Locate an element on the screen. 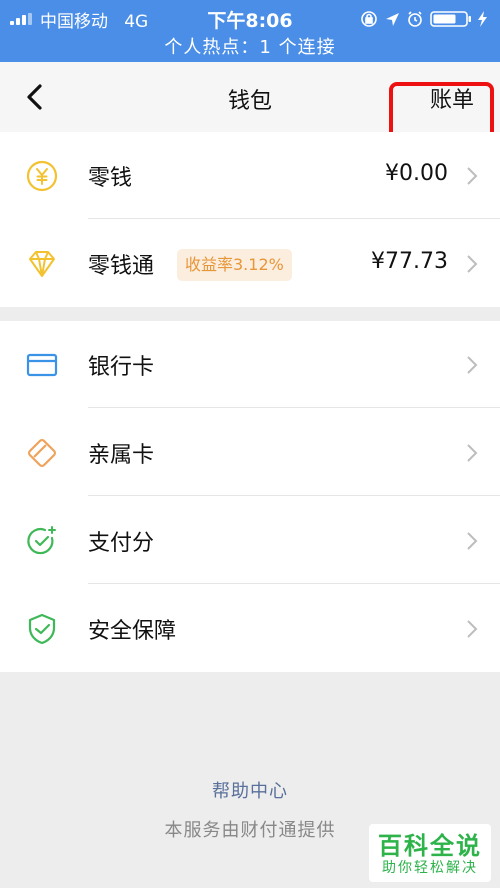 Image resolution: width=500 pixels, height=888 pixels. row-label: 银行卡 is located at coordinates (121, 367).